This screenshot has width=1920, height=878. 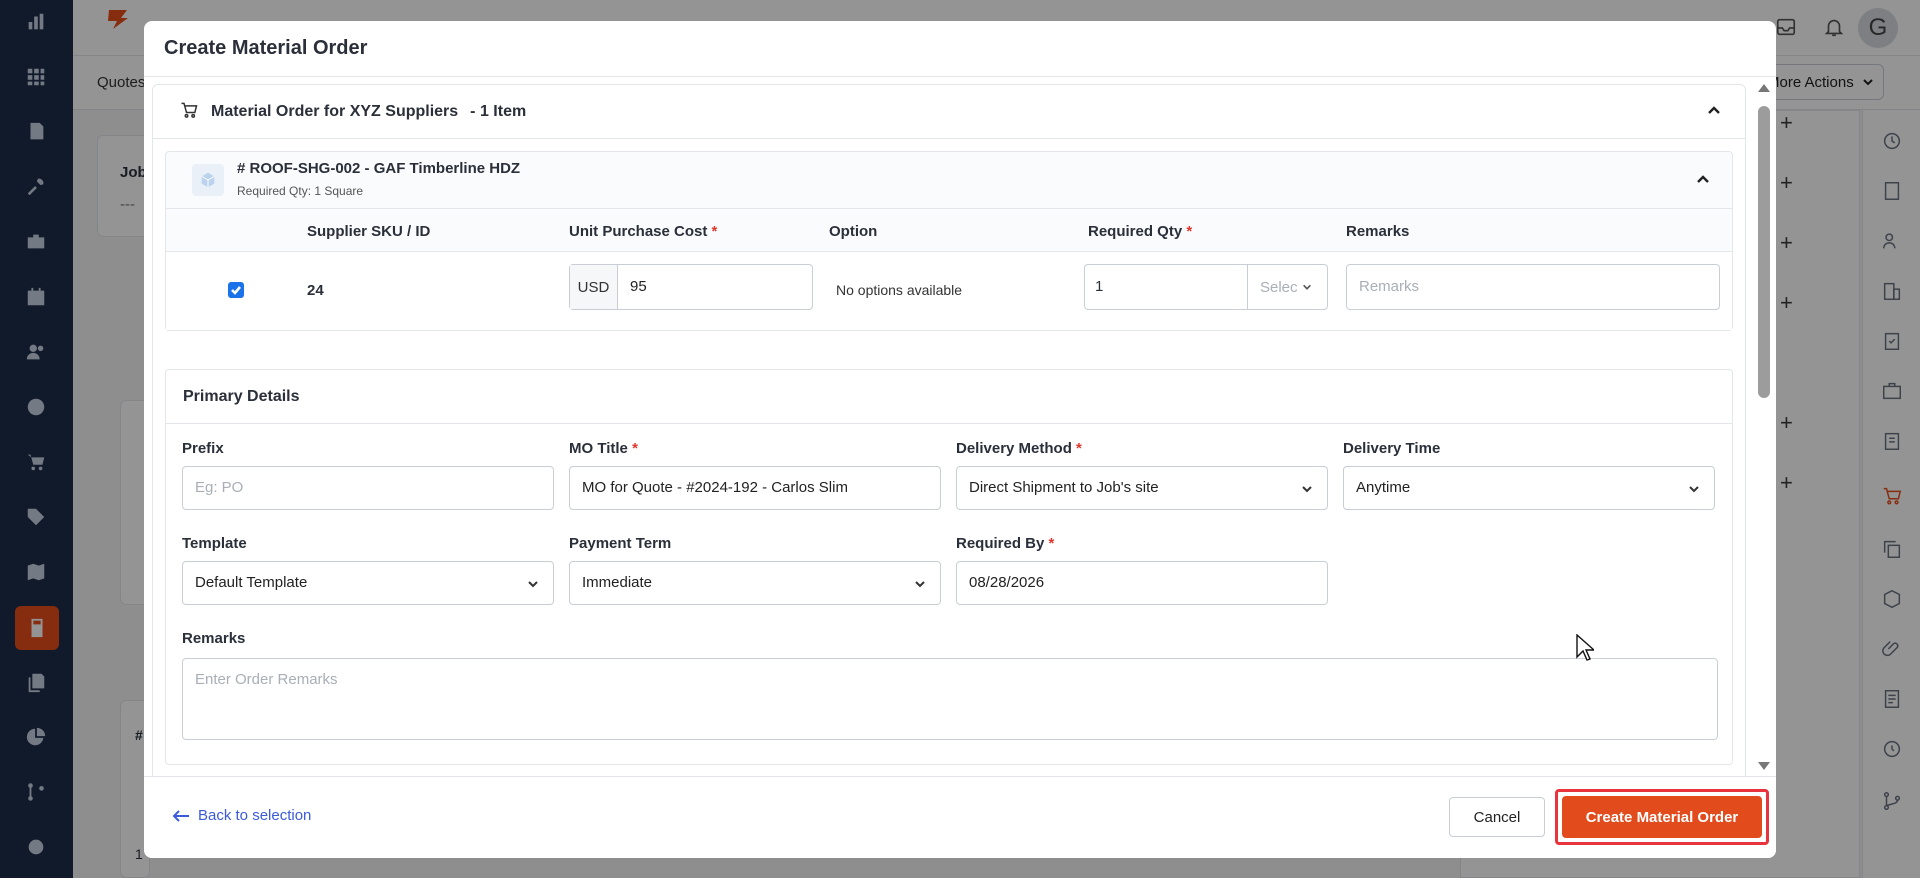 I want to click on col-remarks: Remarks, so click(x=1378, y=231).